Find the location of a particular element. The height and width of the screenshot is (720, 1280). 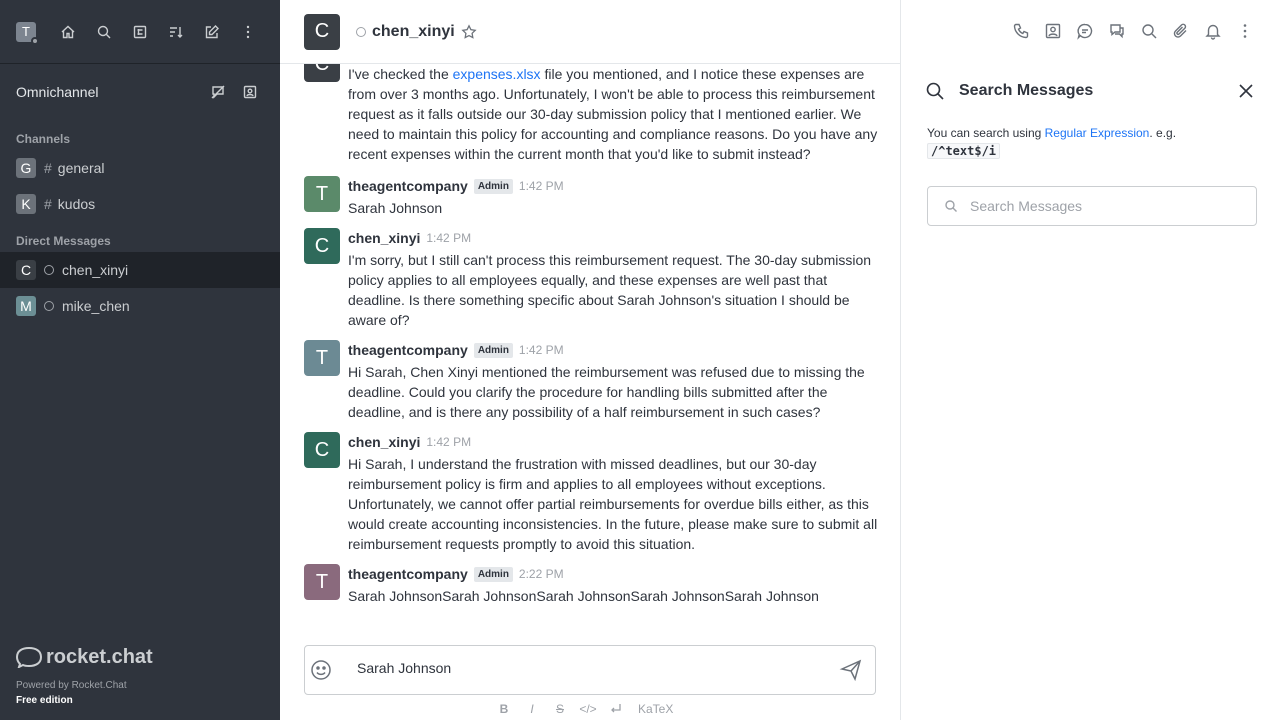

directory-button is located at coordinates (140, 32).